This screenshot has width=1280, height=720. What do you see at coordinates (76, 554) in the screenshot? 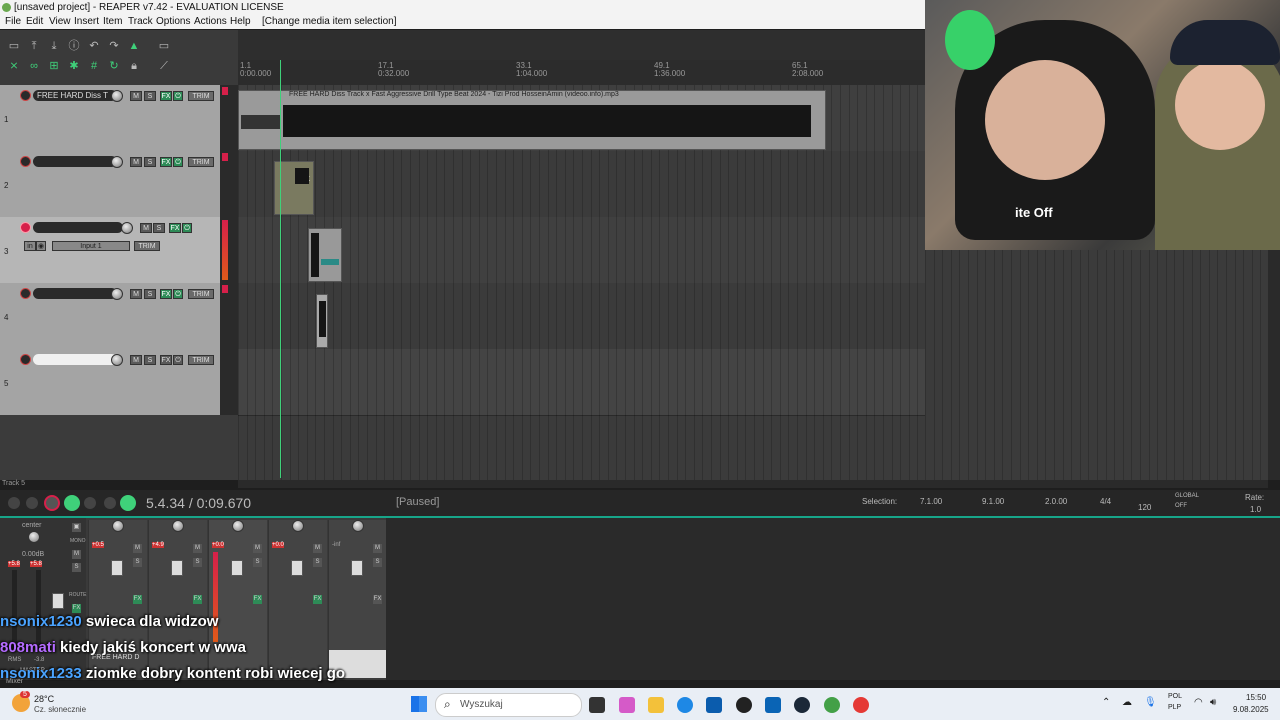
I see `master-mute-button: M` at bounding box center [76, 554].